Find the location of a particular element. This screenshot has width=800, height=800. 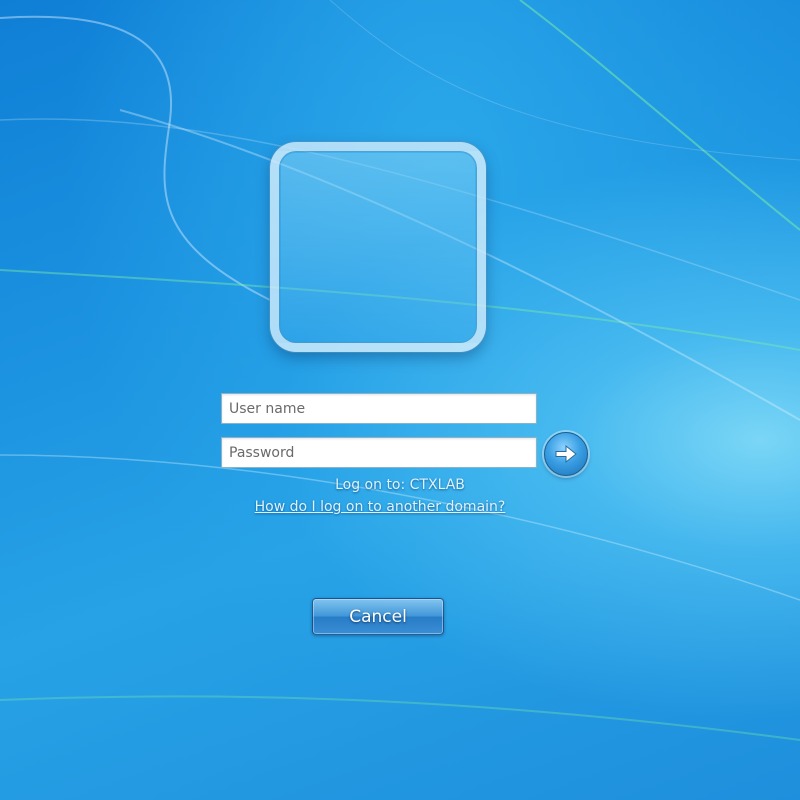

other-domain-link: How do I log on to another domain? is located at coordinates (380, 507).